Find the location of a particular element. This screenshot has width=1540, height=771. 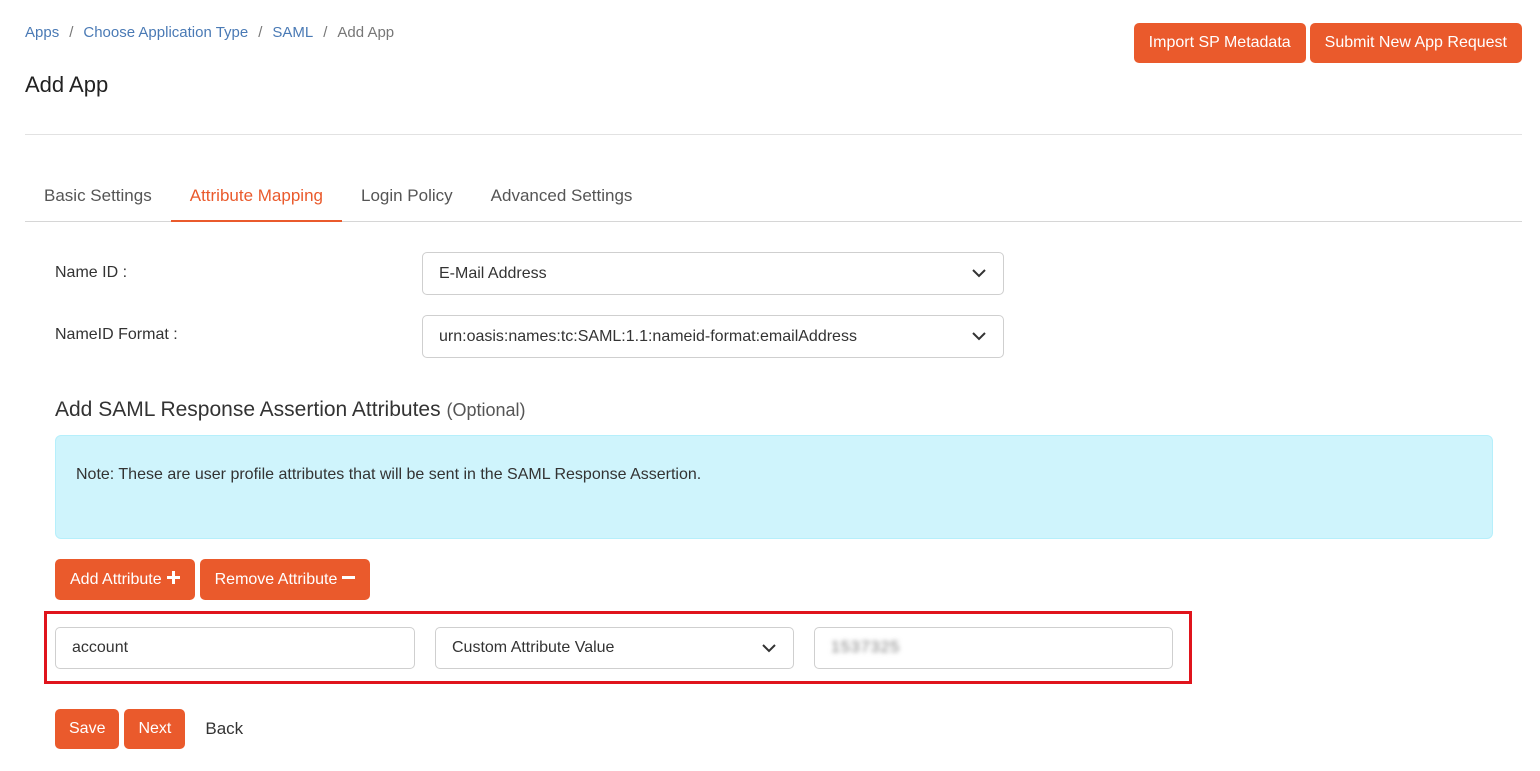

add-attribute-label: Add Attribute is located at coordinates (116, 579).